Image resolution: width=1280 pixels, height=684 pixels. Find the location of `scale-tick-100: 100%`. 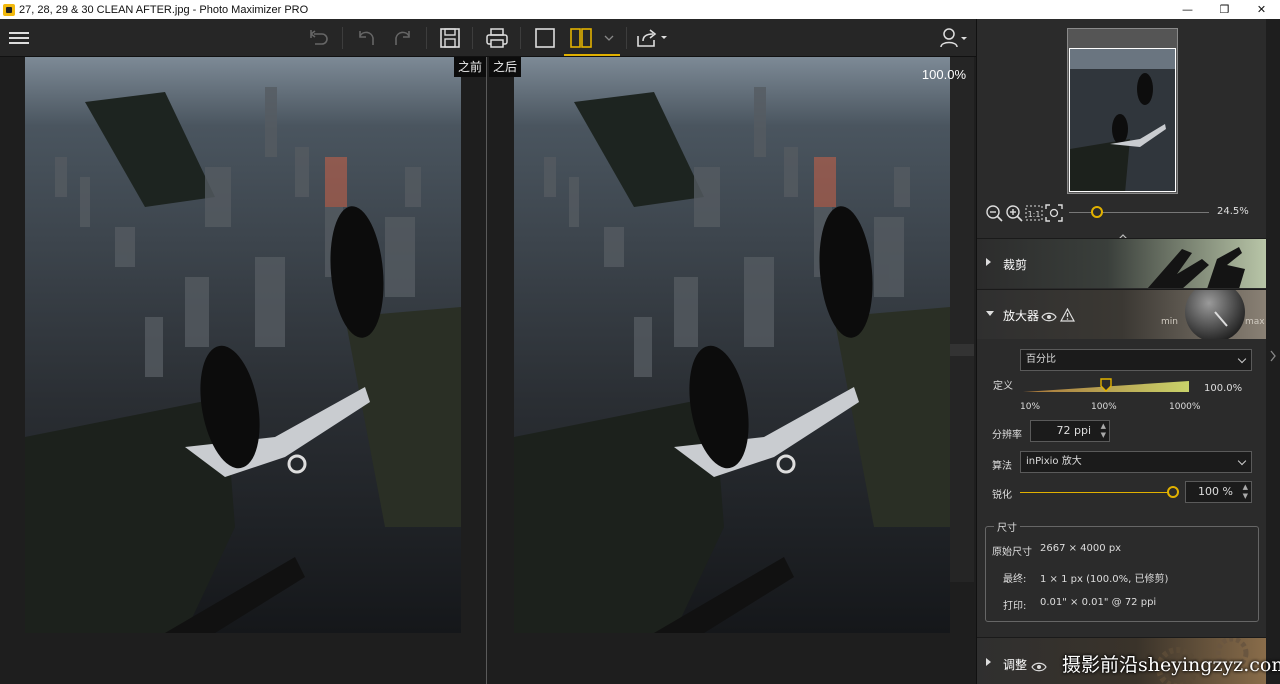

scale-tick-100: 100% is located at coordinates (1104, 407).